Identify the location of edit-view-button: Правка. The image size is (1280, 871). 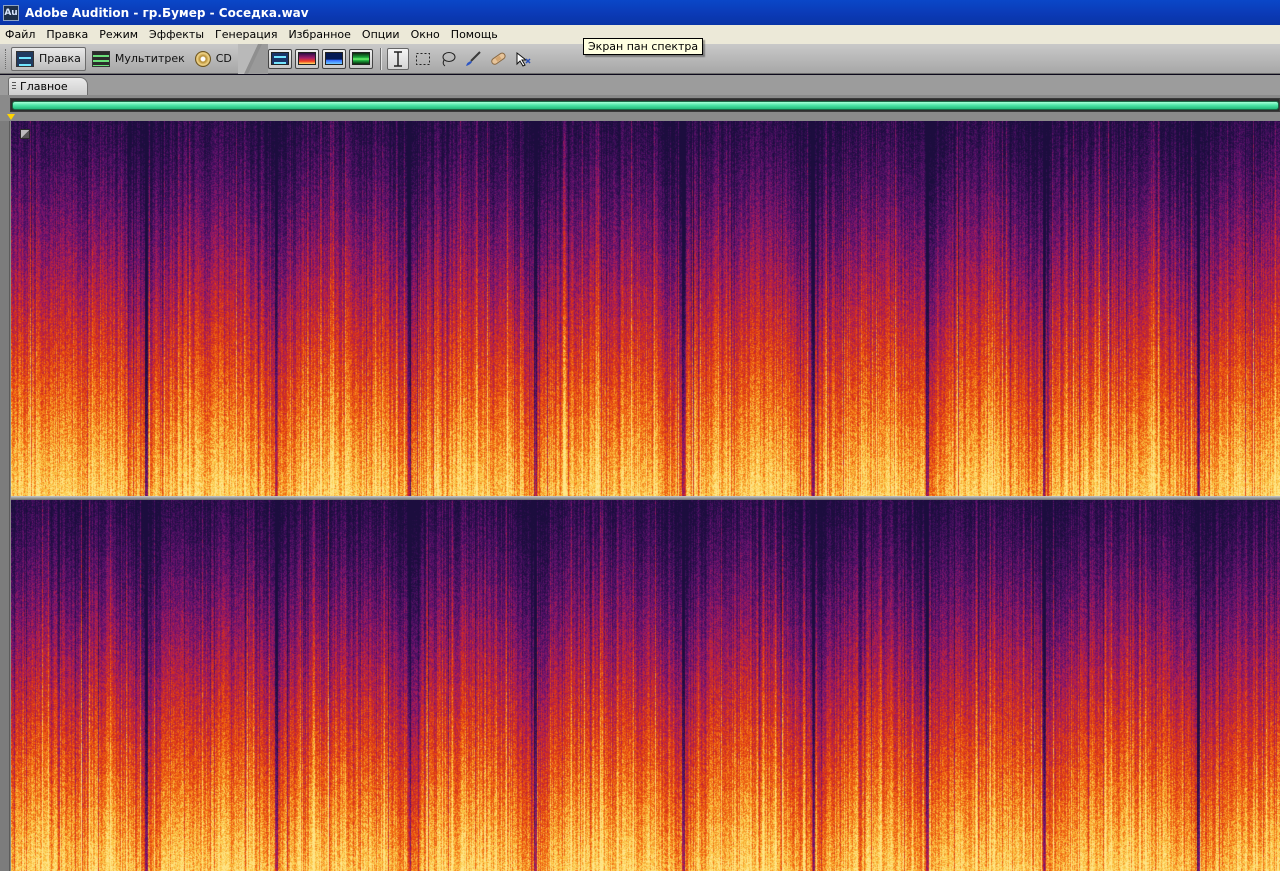
(48, 58).